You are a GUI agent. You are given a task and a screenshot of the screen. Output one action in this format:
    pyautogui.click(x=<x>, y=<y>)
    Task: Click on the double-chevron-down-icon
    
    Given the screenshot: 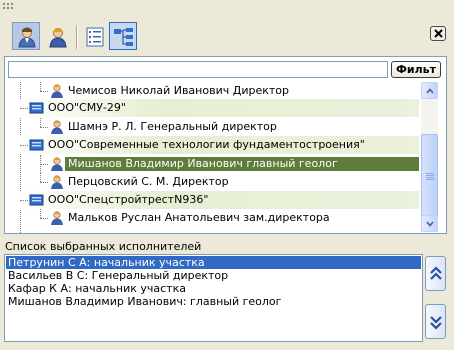 What is the action you would take?
    pyautogui.click(x=436, y=323)
    